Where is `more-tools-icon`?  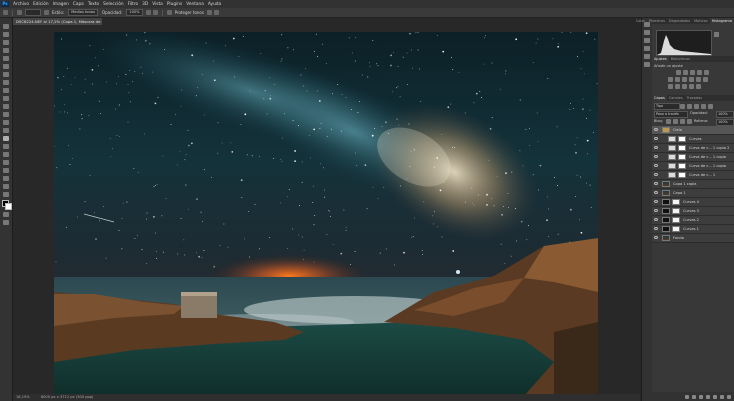
more-tools-icon is located at coordinates (6, 194).